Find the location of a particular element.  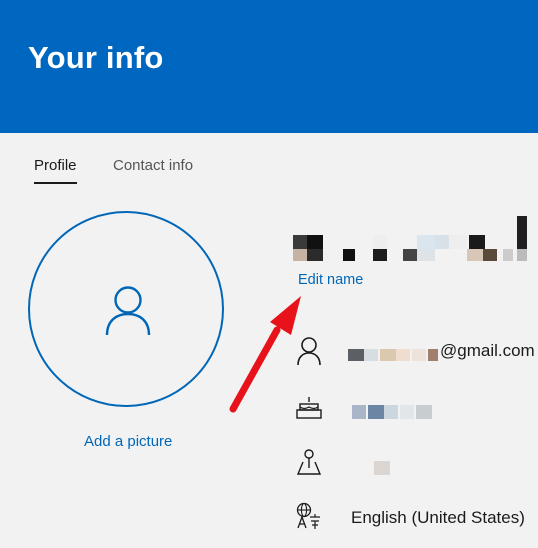

map-pin-icon is located at coordinates (309, 462).